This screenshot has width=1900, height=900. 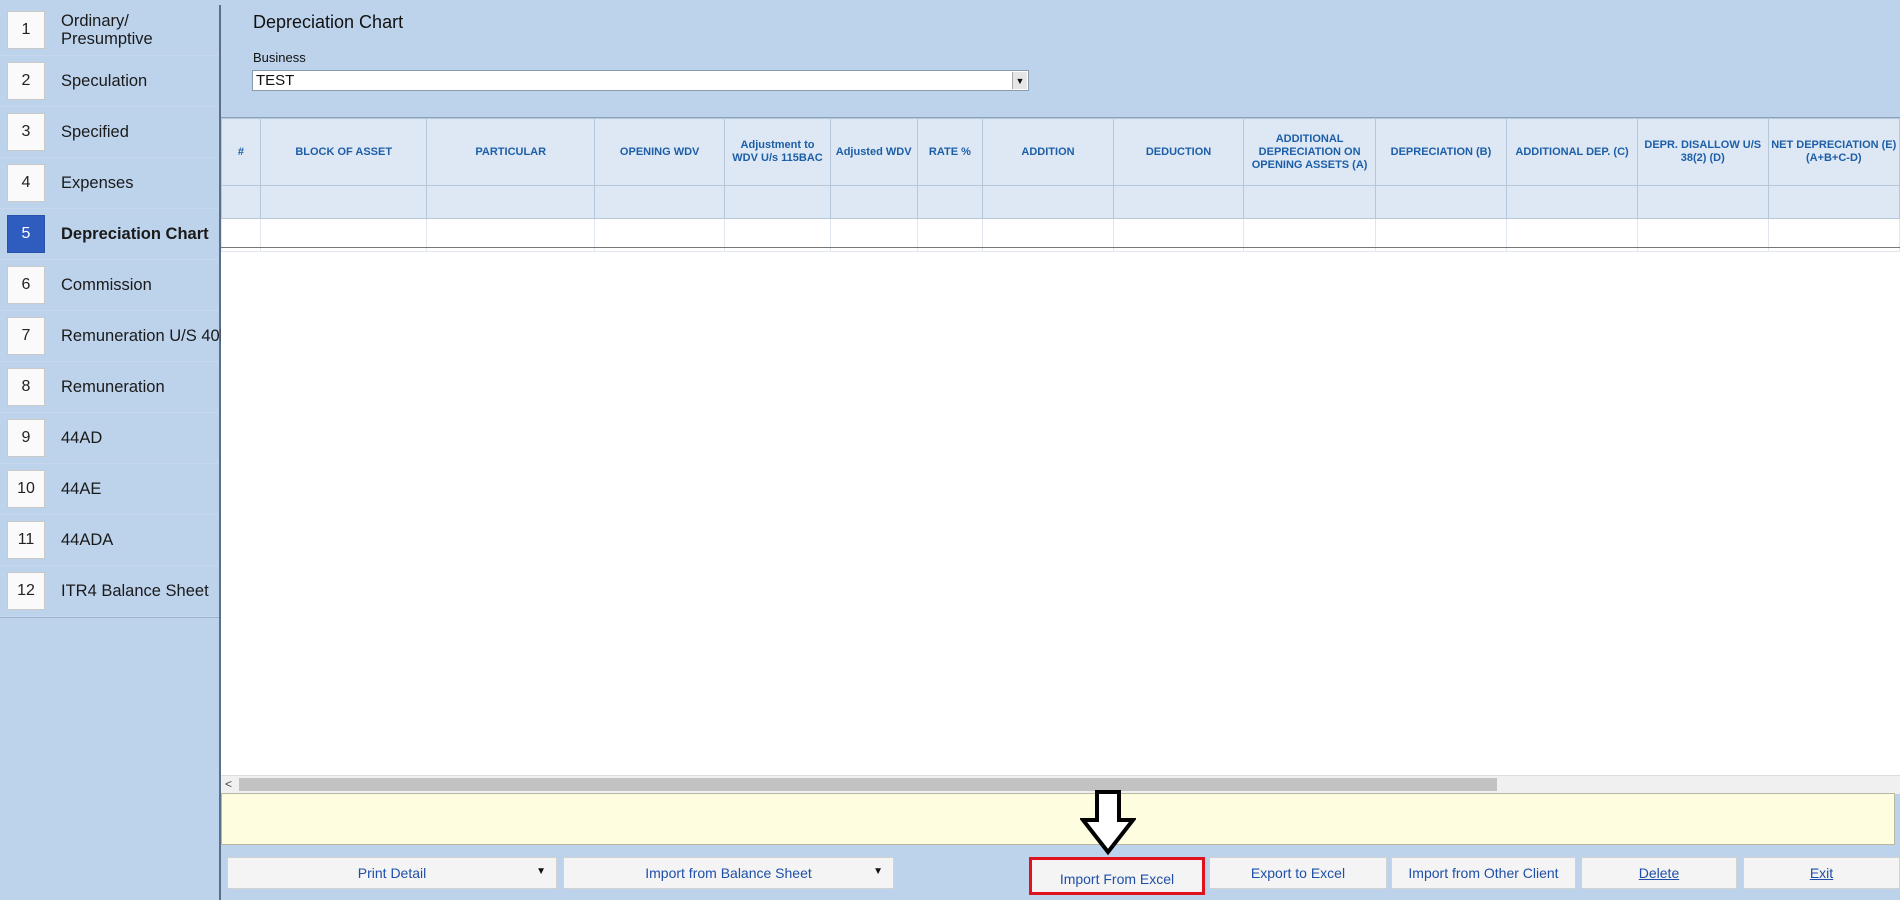 I want to click on sidebar-item: 9 44AD, so click(x=109, y=438).